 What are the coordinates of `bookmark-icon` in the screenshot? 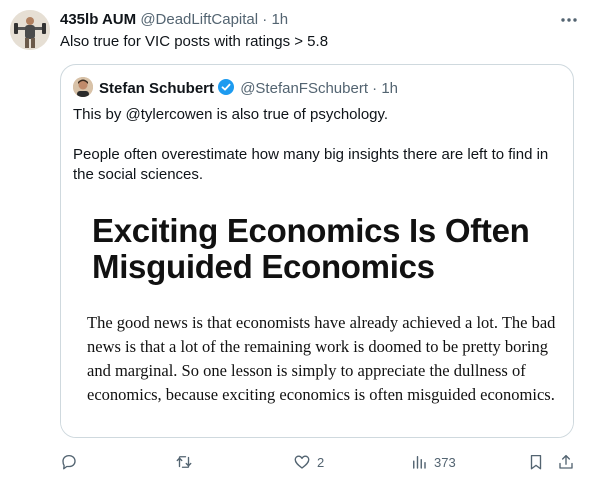 It's located at (536, 462).